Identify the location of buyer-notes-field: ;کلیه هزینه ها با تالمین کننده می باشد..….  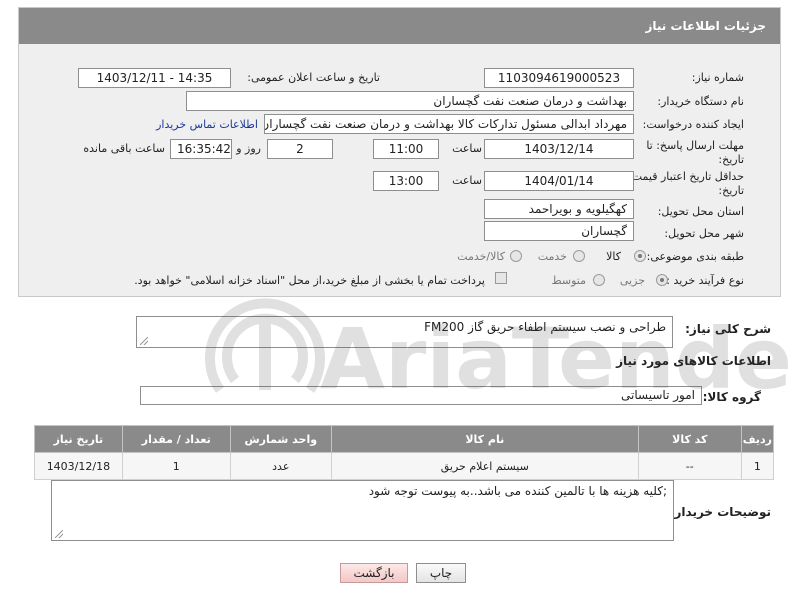
(362, 510).